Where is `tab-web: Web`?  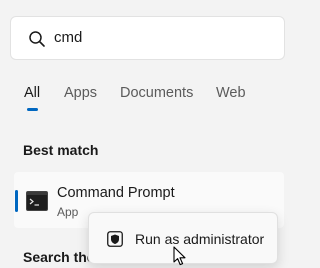
tab-web: Web is located at coordinates (231, 93).